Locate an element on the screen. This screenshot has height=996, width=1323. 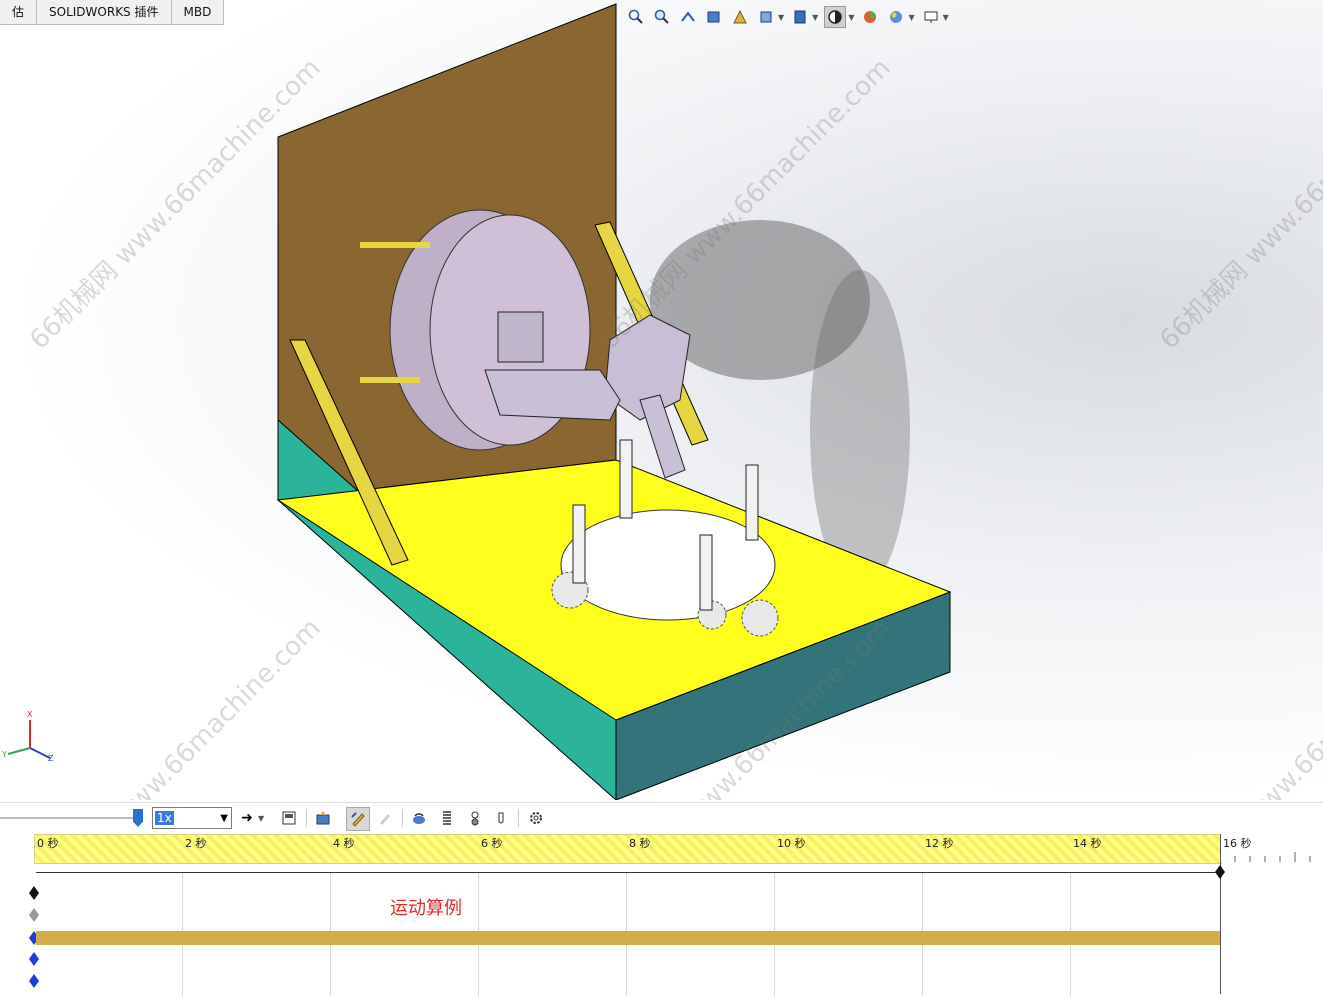
section-view-icon is located at coordinates (714, 17).